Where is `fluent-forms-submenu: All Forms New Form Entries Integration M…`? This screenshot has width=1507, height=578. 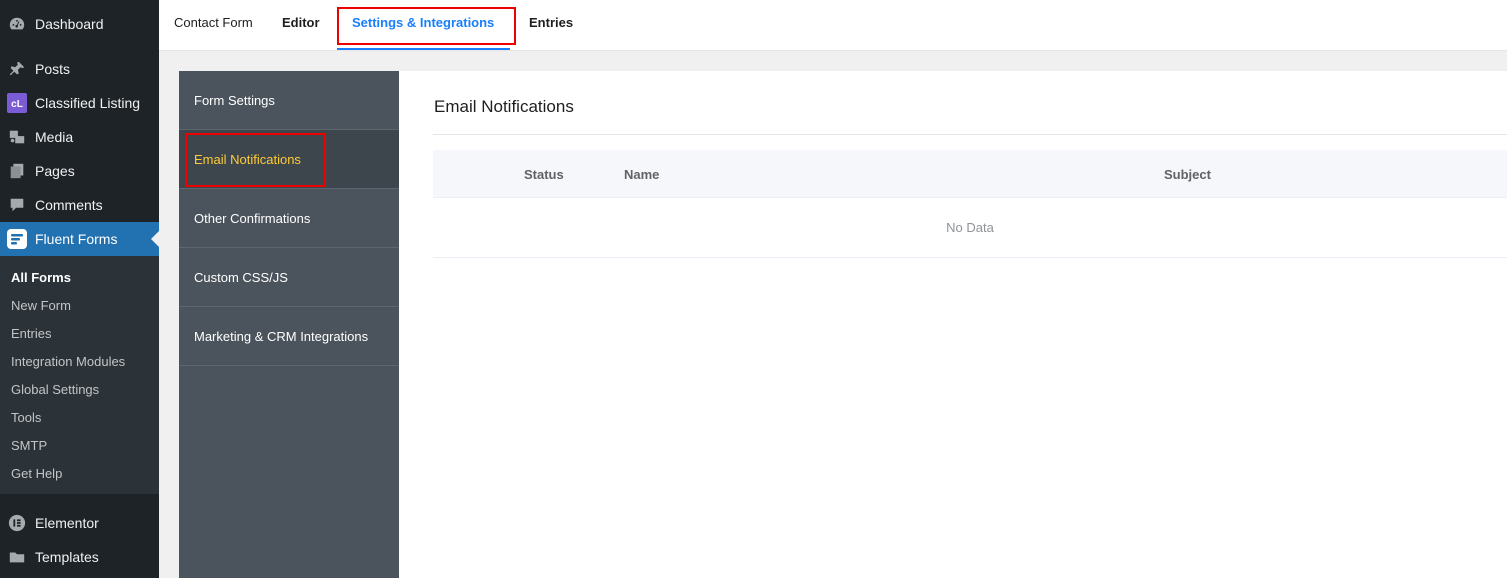
fluent-forms-submenu: All Forms New Form Entries Integration M… is located at coordinates (79, 375).